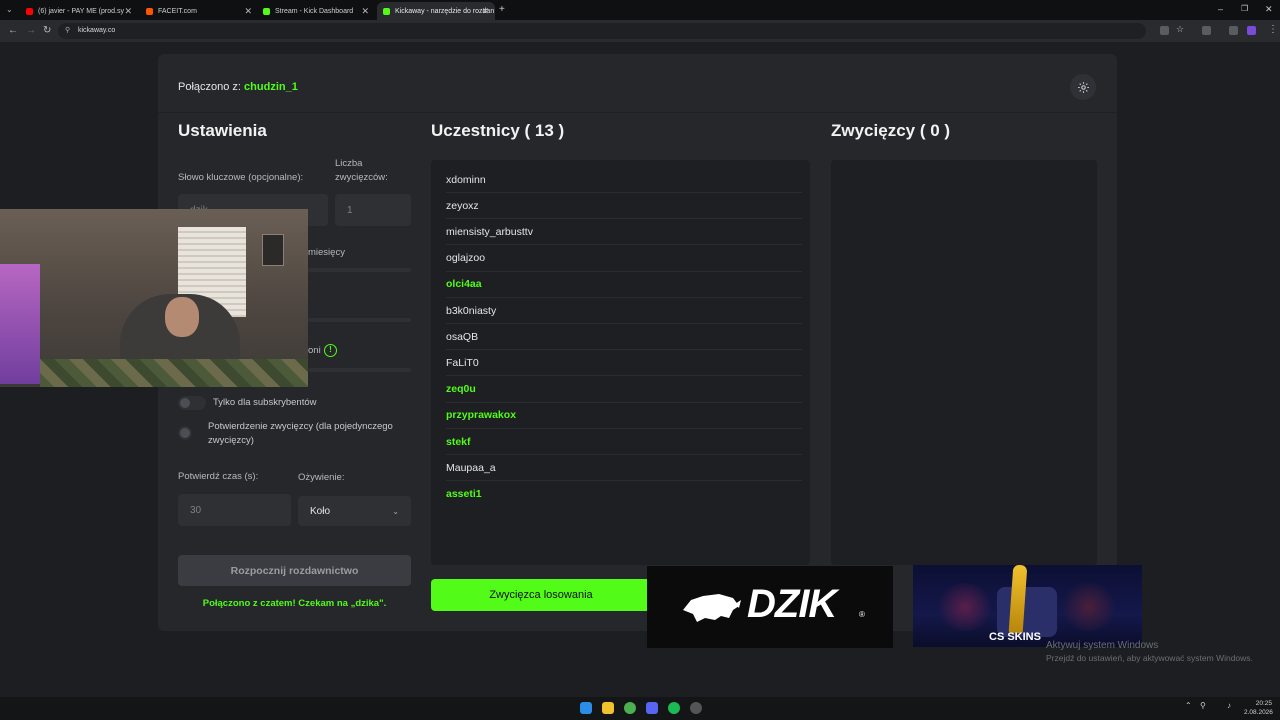 The height and width of the screenshot is (720, 1280). I want to click on maximize-button: ❐, so click(1244, 8).